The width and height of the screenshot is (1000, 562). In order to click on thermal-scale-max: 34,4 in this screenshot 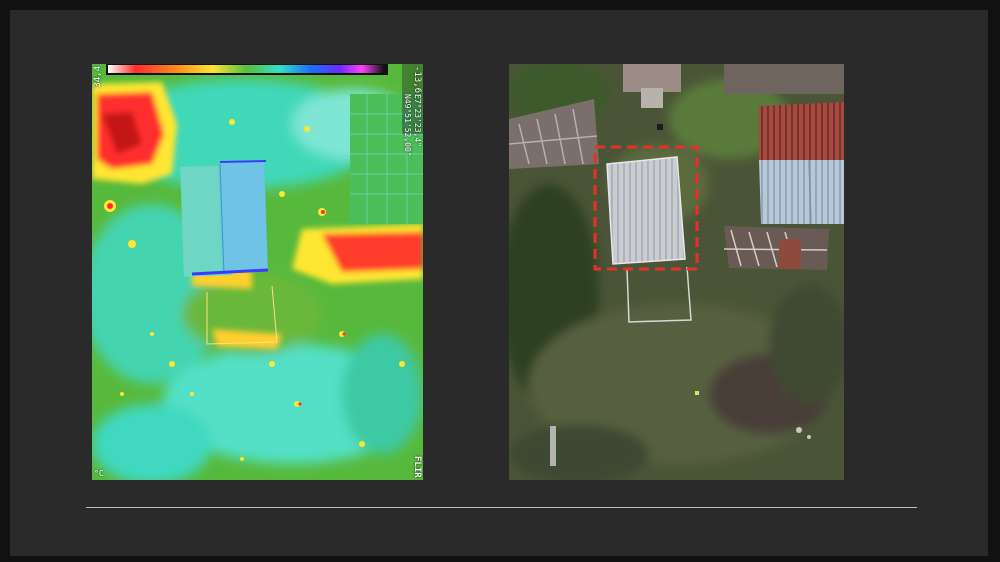, I will do `click(98, 77)`.